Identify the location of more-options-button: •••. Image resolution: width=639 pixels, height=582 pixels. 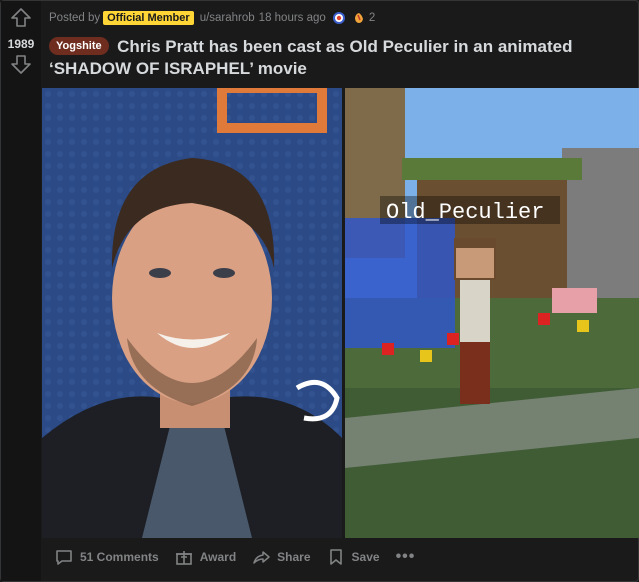
(406, 557).